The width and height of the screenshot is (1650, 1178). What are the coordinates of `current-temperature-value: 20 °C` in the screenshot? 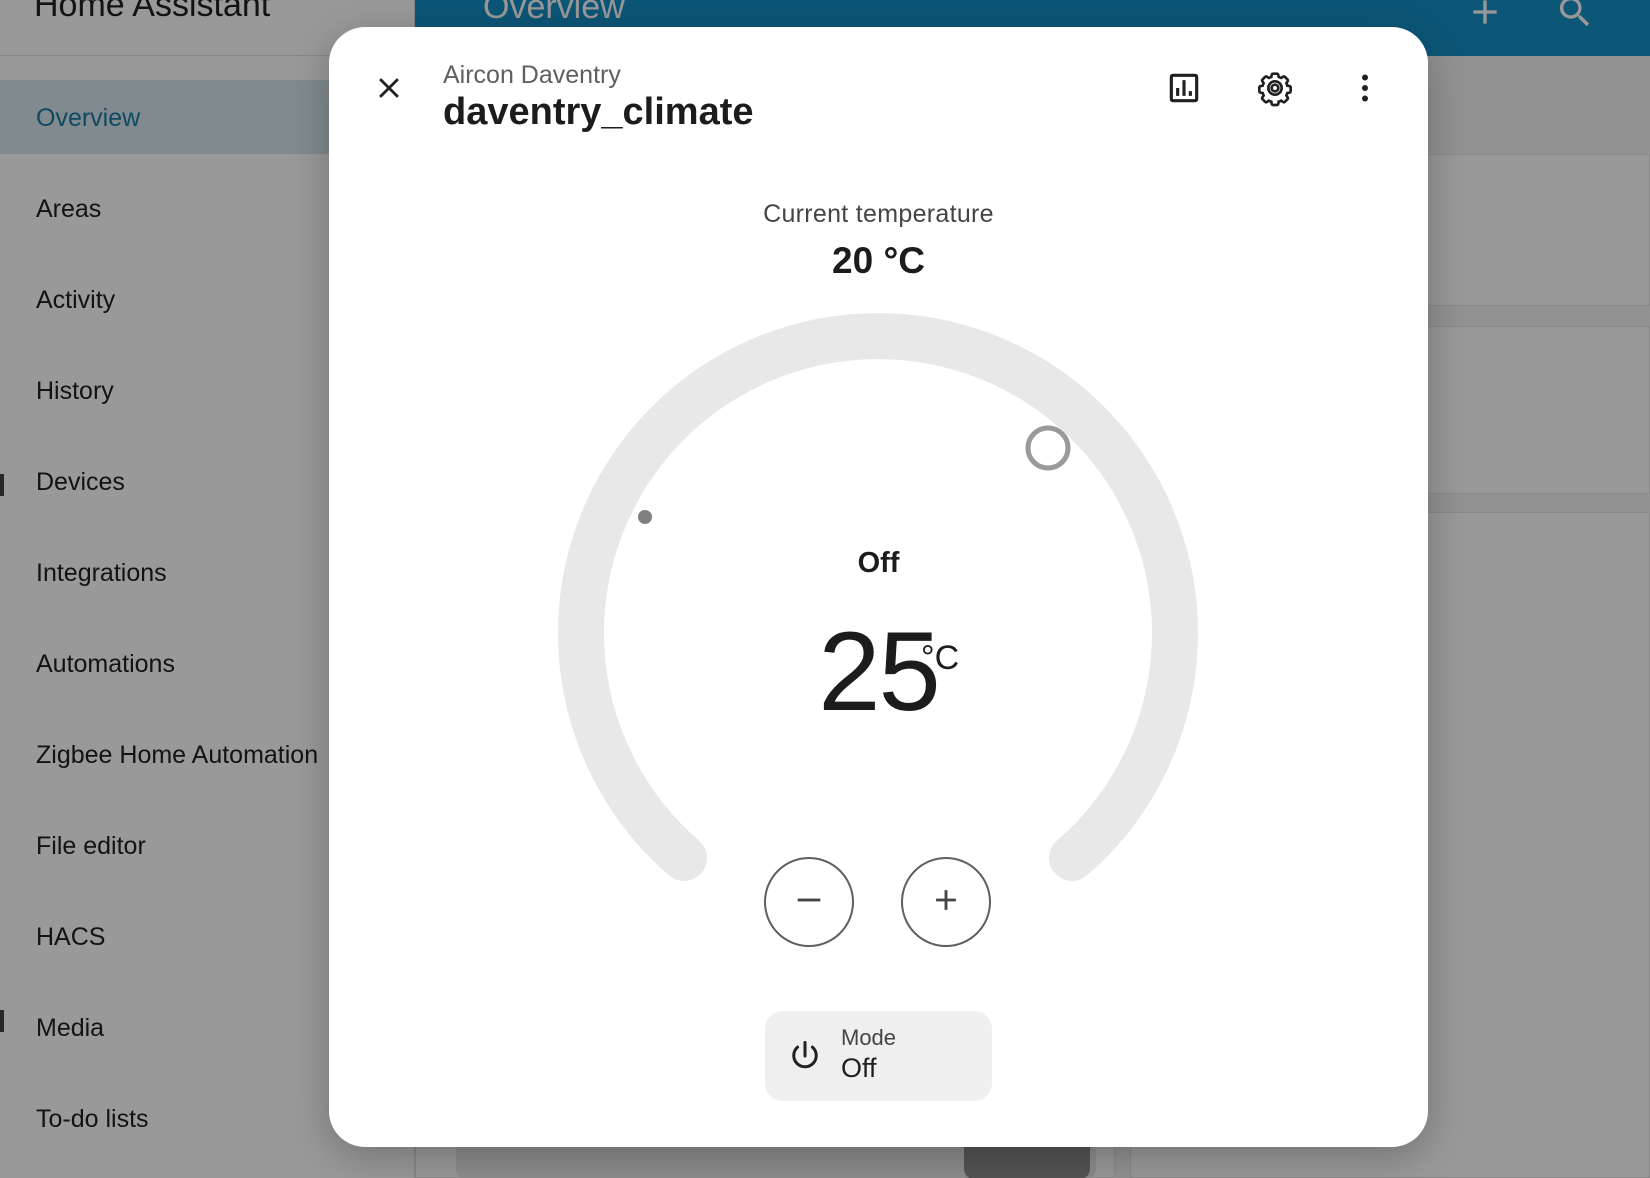 It's located at (878, 260).